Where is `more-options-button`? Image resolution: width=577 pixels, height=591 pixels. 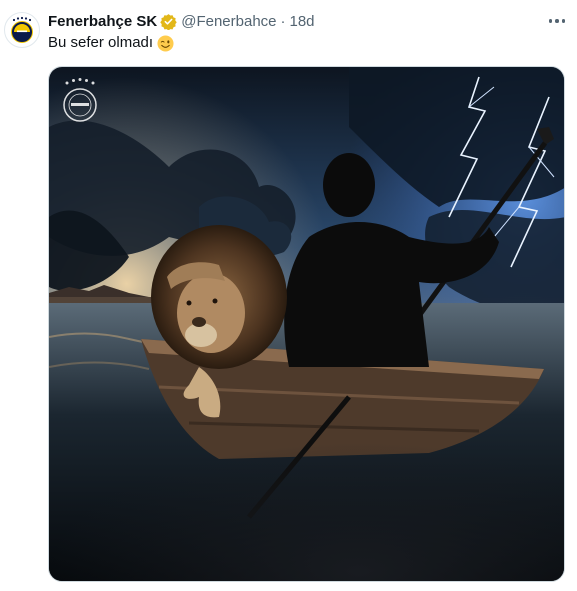
more-options-button is located at coordinates (557, 21).